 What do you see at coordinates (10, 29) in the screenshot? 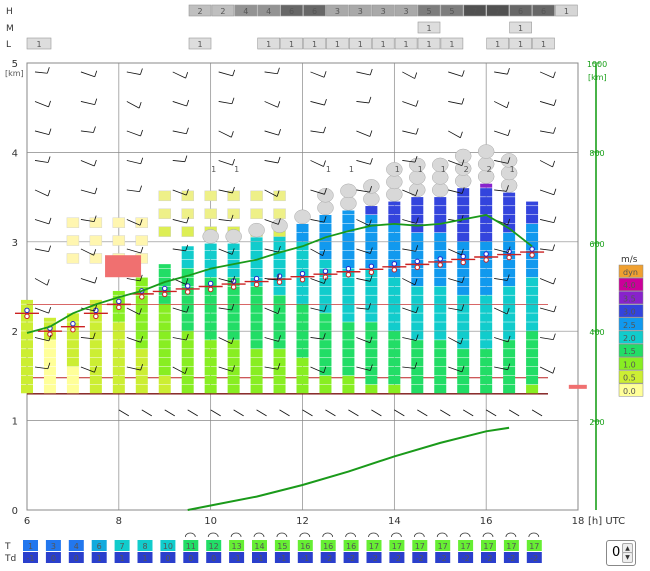
I see `cloud-row-label-m: M` at bounding box center [10, 29].